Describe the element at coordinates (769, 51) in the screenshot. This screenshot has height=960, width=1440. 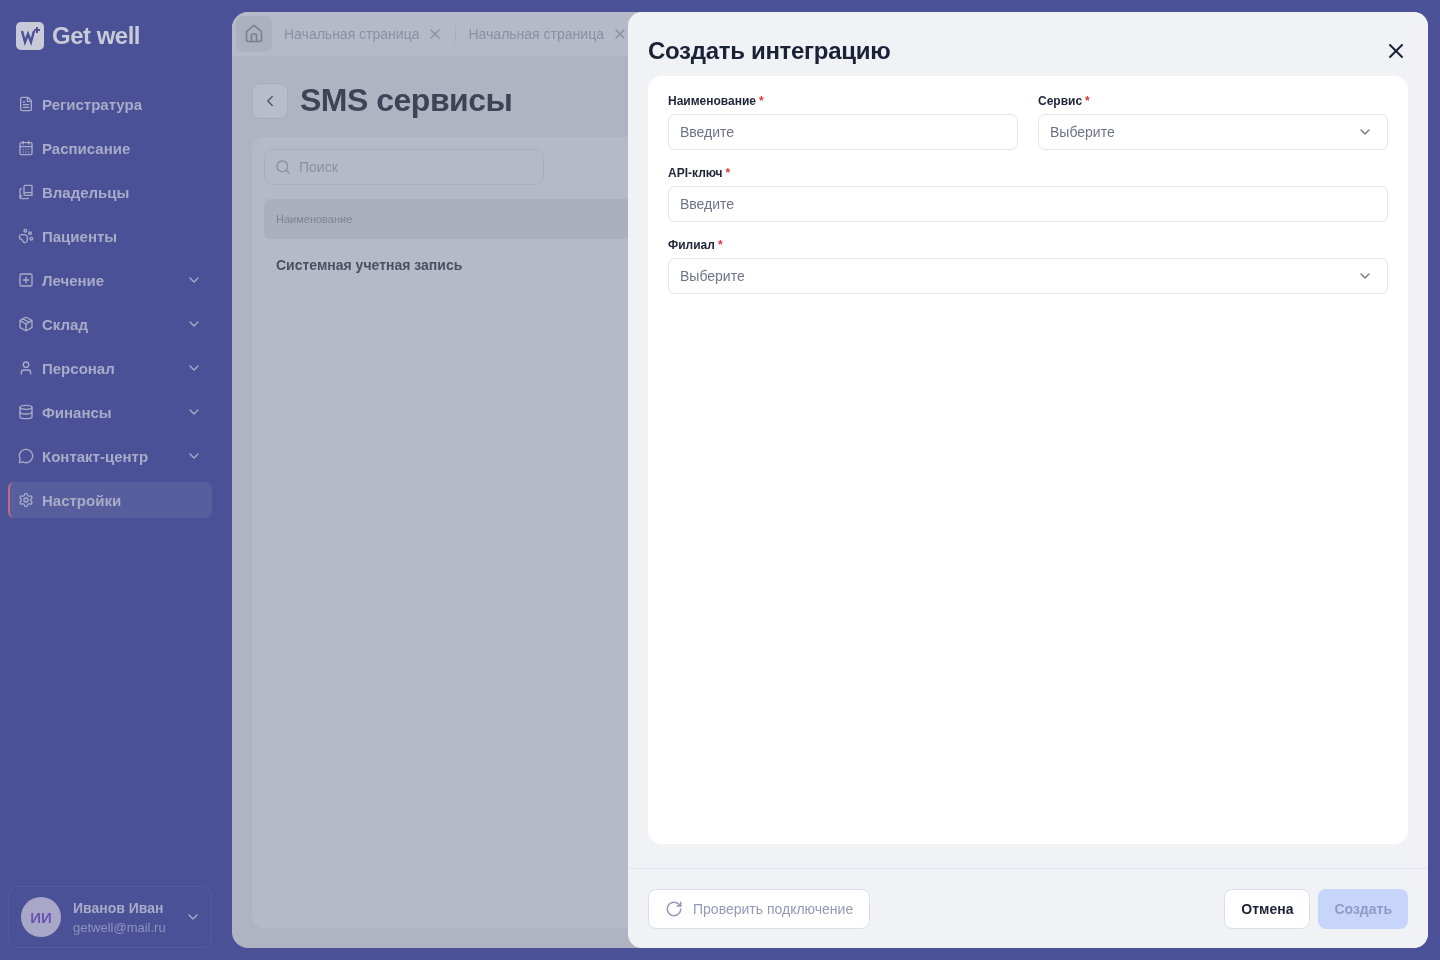
I see `dialog-title: Создать интеграцию` at that location.